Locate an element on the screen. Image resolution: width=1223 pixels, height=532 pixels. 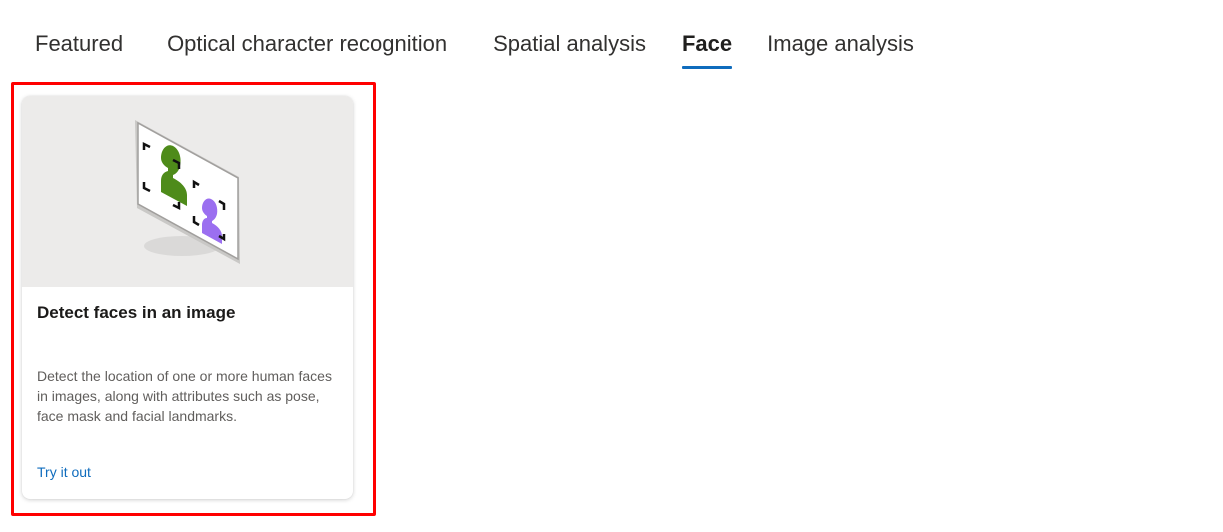
tab-spatial-analysis: Spatial analysis is located at coordinates (569, 44).